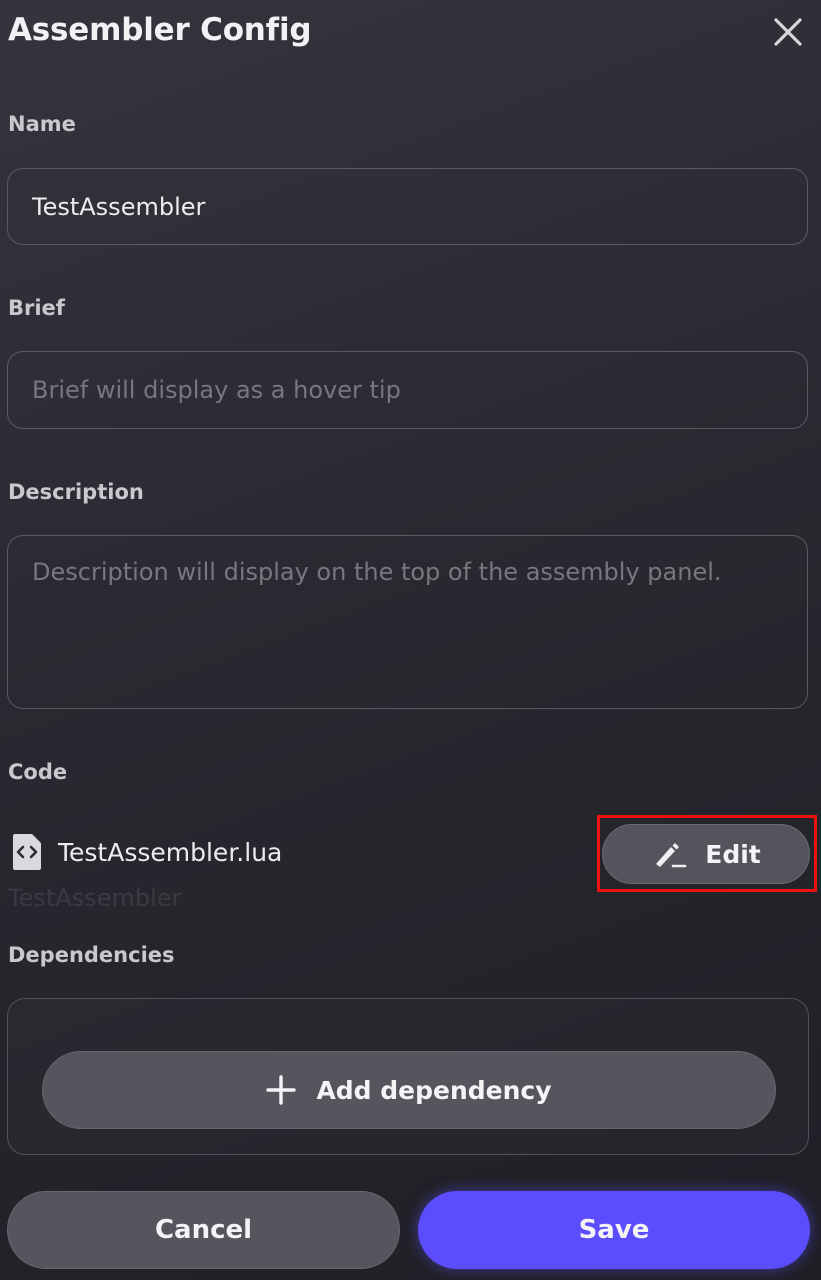  What do you see at coordinates (36, 308) in the screenshot?
I see `brief-label: Brief` at bounding box center [36, 308].